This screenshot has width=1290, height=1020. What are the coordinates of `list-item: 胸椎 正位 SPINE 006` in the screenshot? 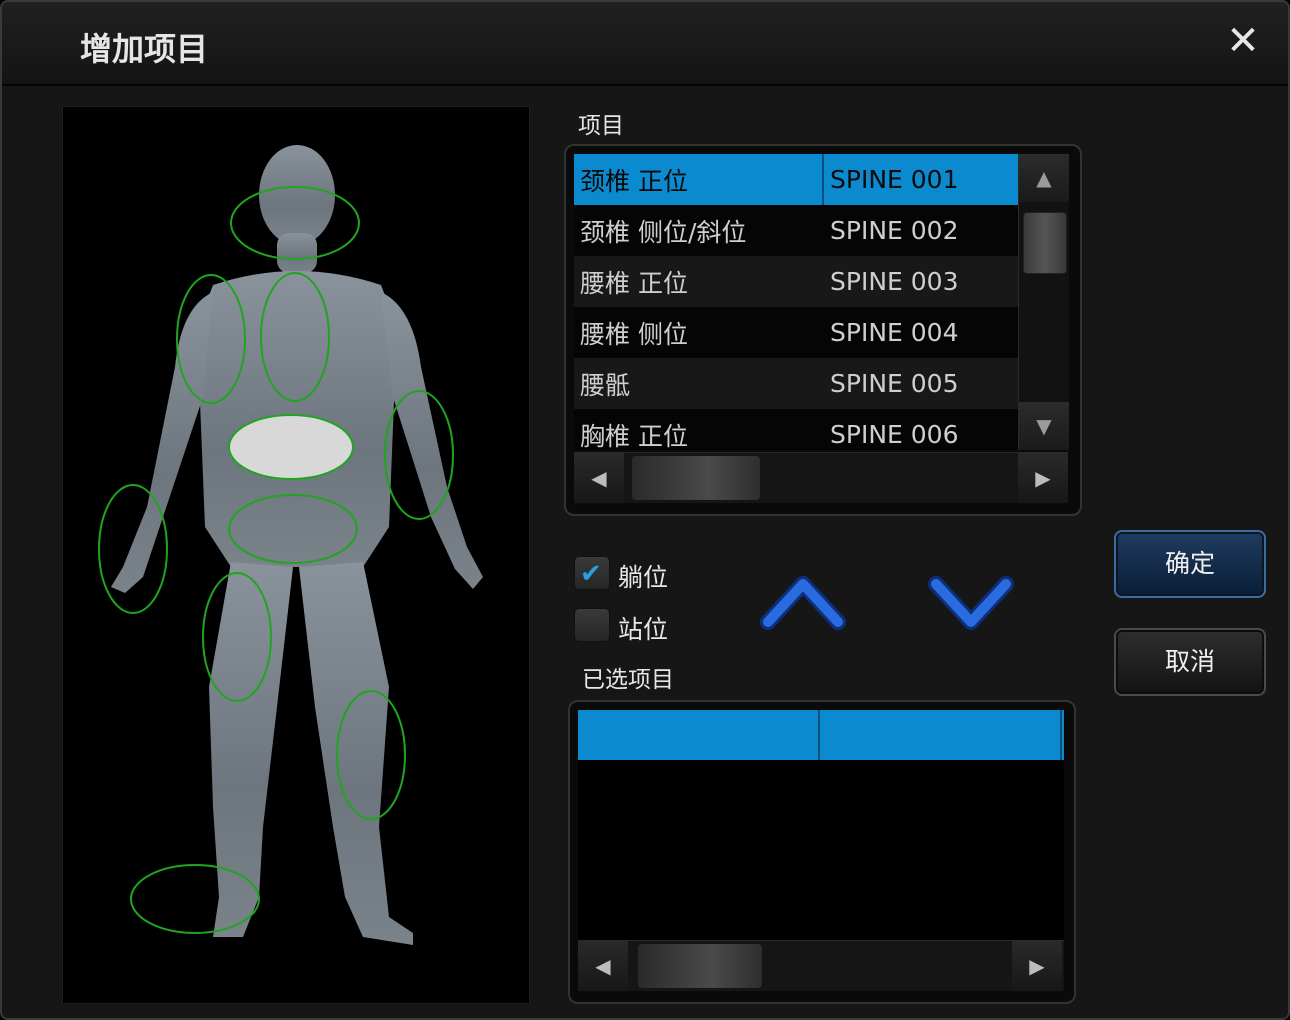 It's located at (796, 429).